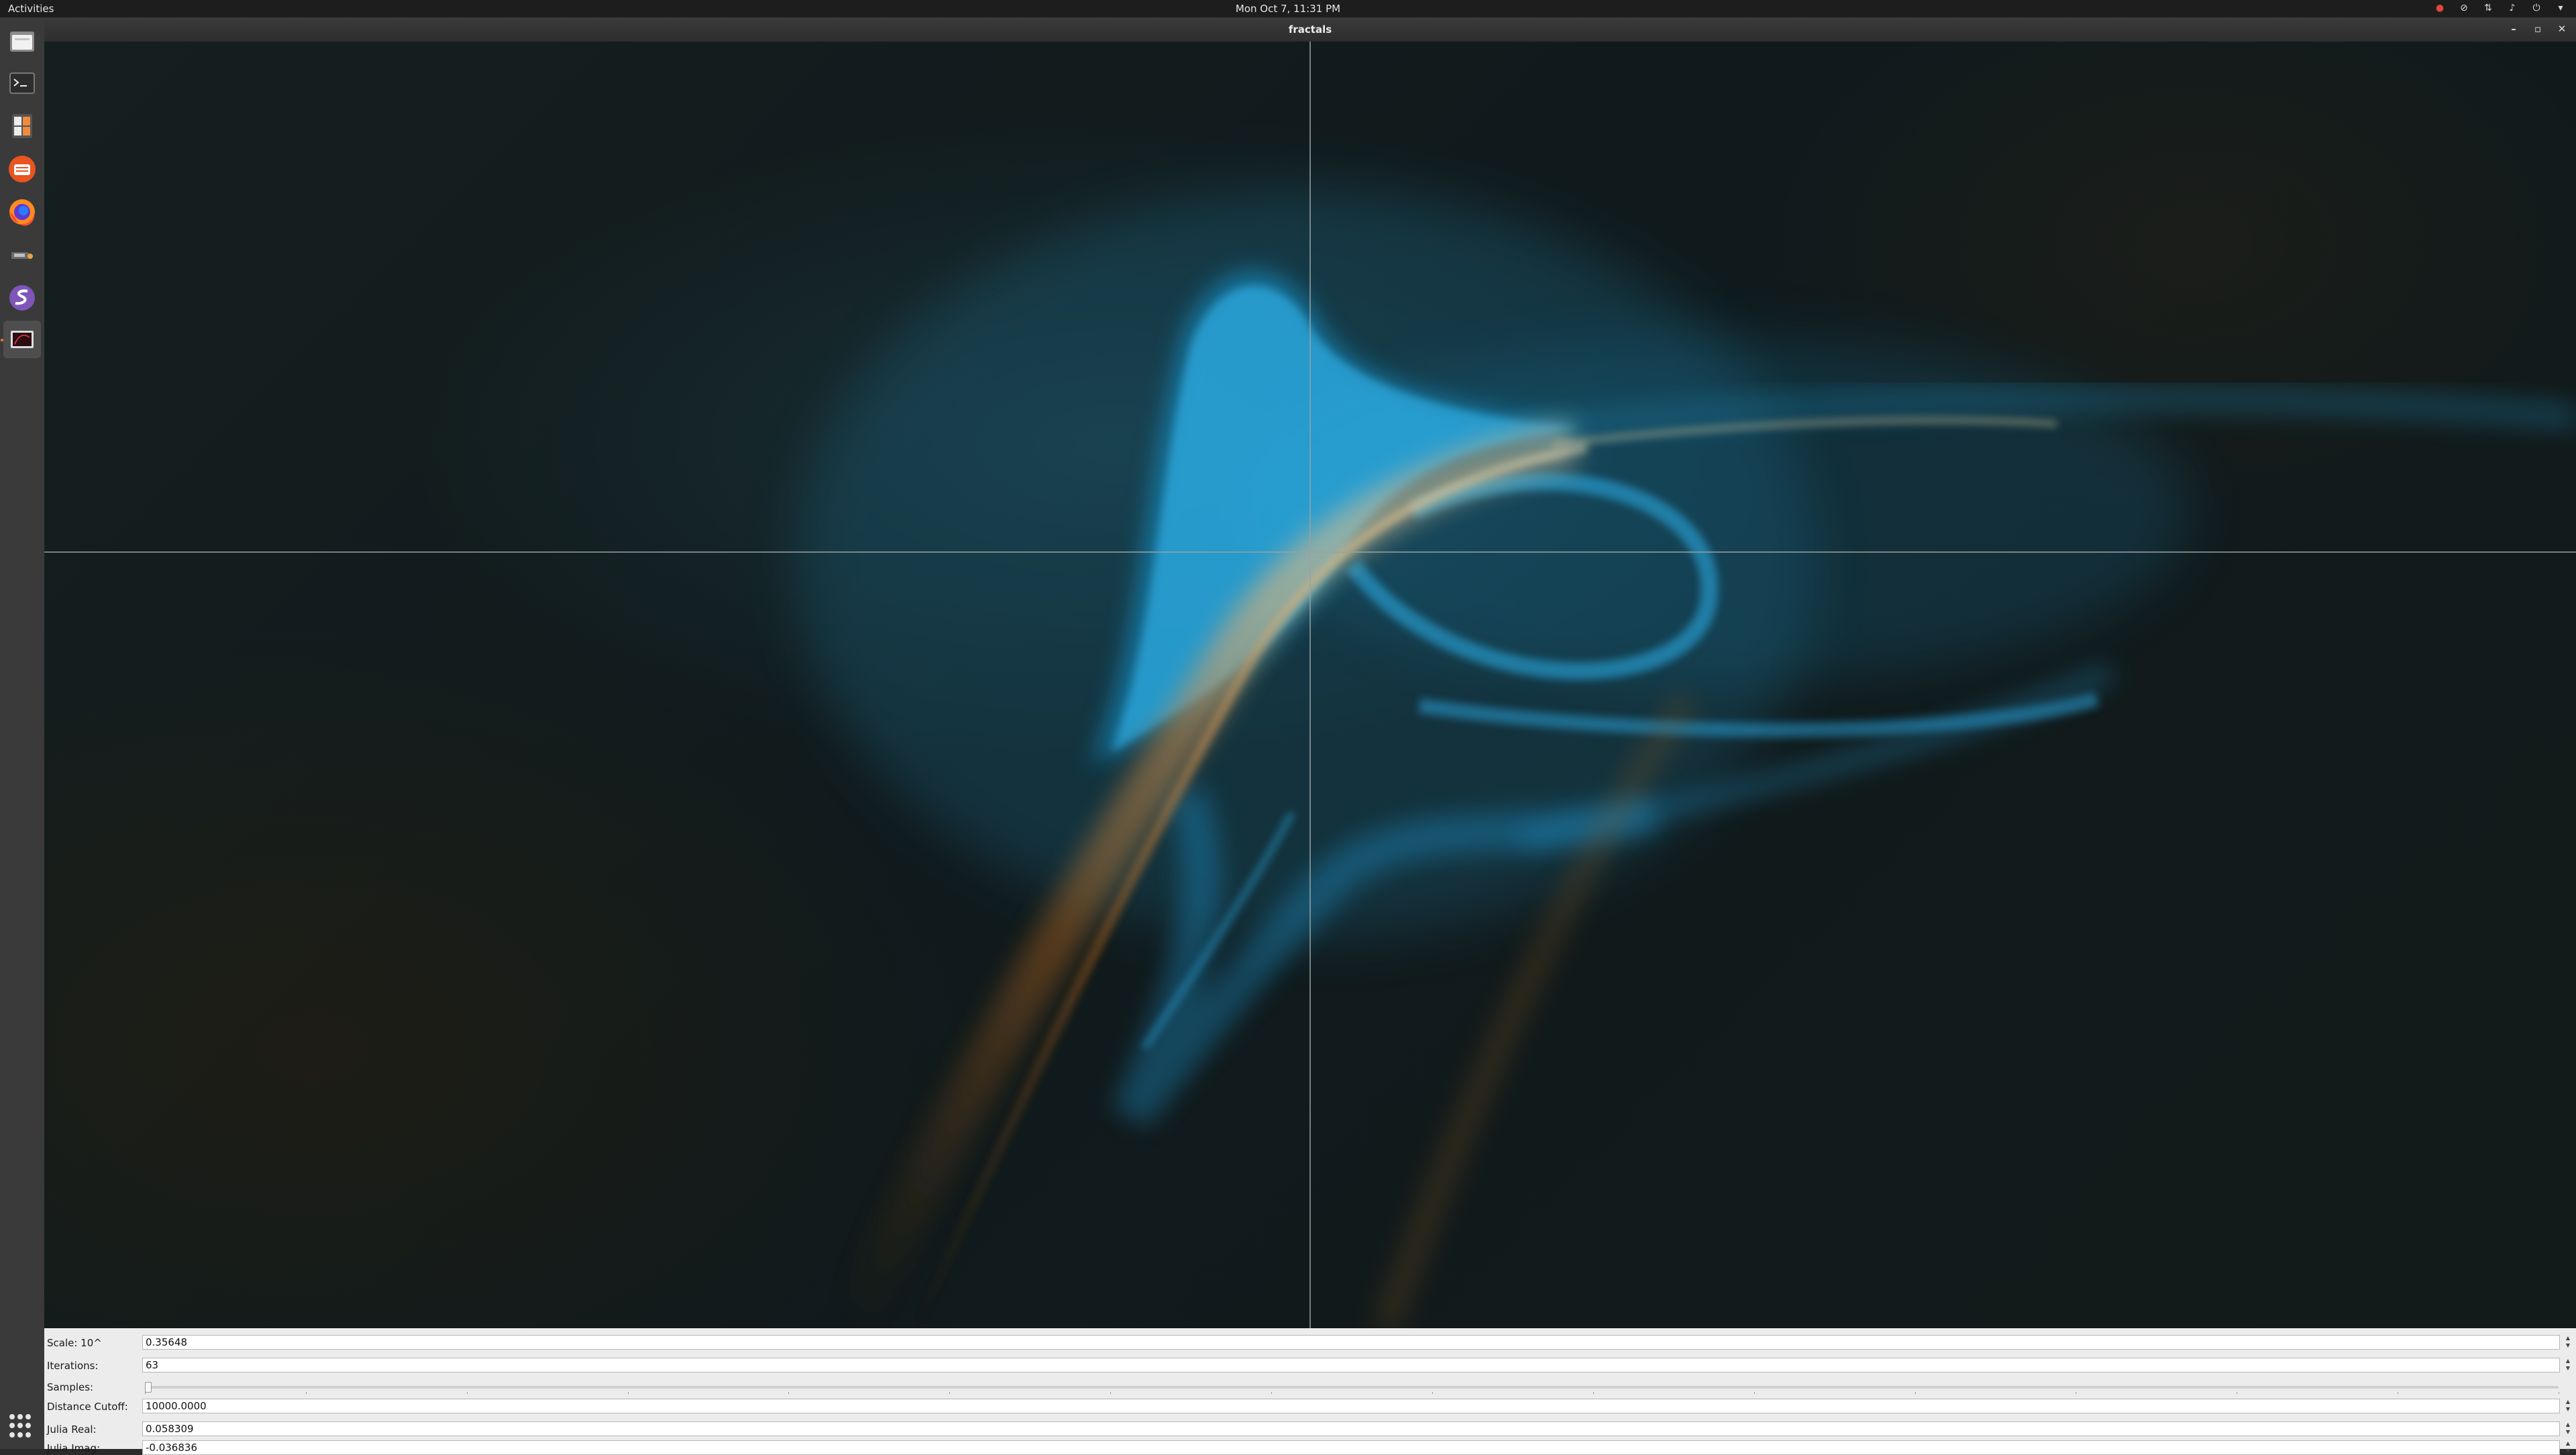 The width and height of the screenshot is (2576, 1455). What do you see at coordinates (87, 1407) in the screenshot?
I see `distance-label: Distance Cutoff:` at bounding box center [87, 1407].